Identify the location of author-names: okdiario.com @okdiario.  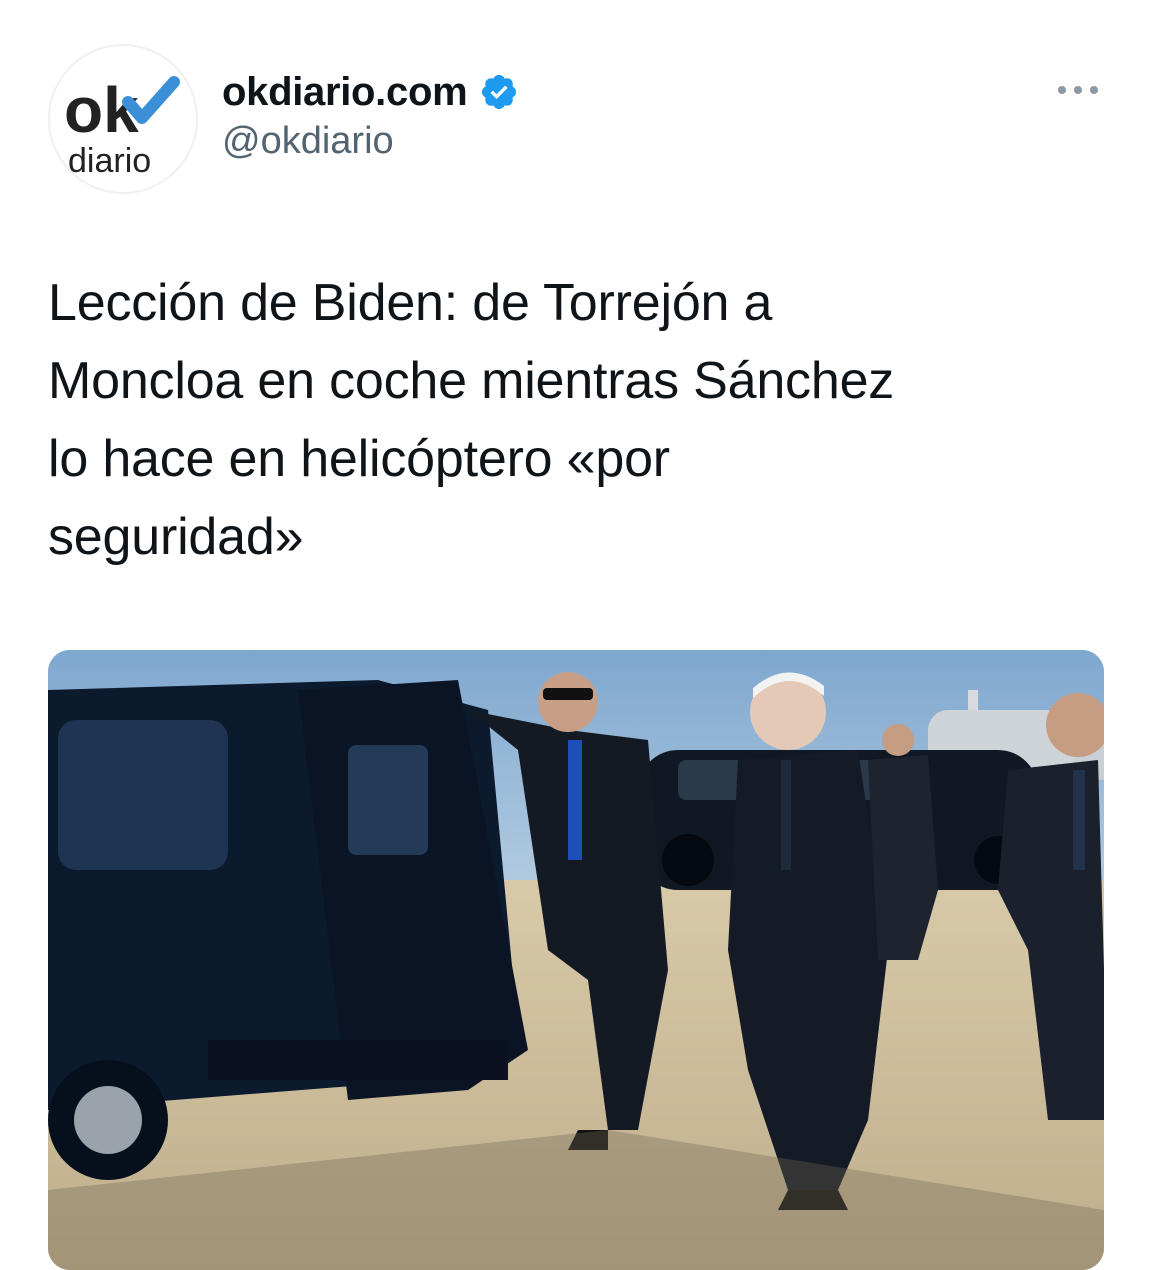
(370, 114).